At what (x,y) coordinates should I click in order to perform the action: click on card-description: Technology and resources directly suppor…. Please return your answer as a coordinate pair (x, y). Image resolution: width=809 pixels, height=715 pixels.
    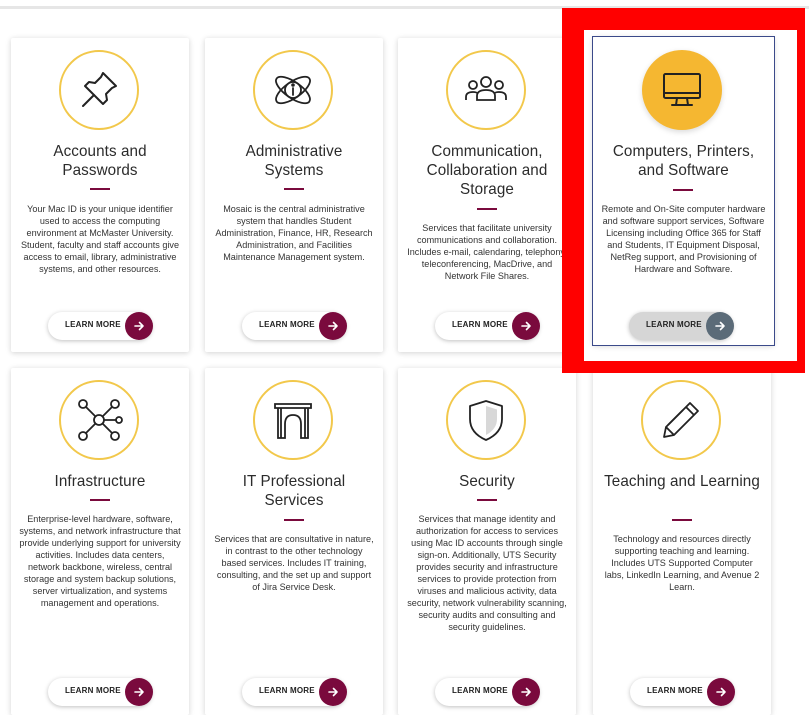
    Looking at the image, I should click on (682, 563).